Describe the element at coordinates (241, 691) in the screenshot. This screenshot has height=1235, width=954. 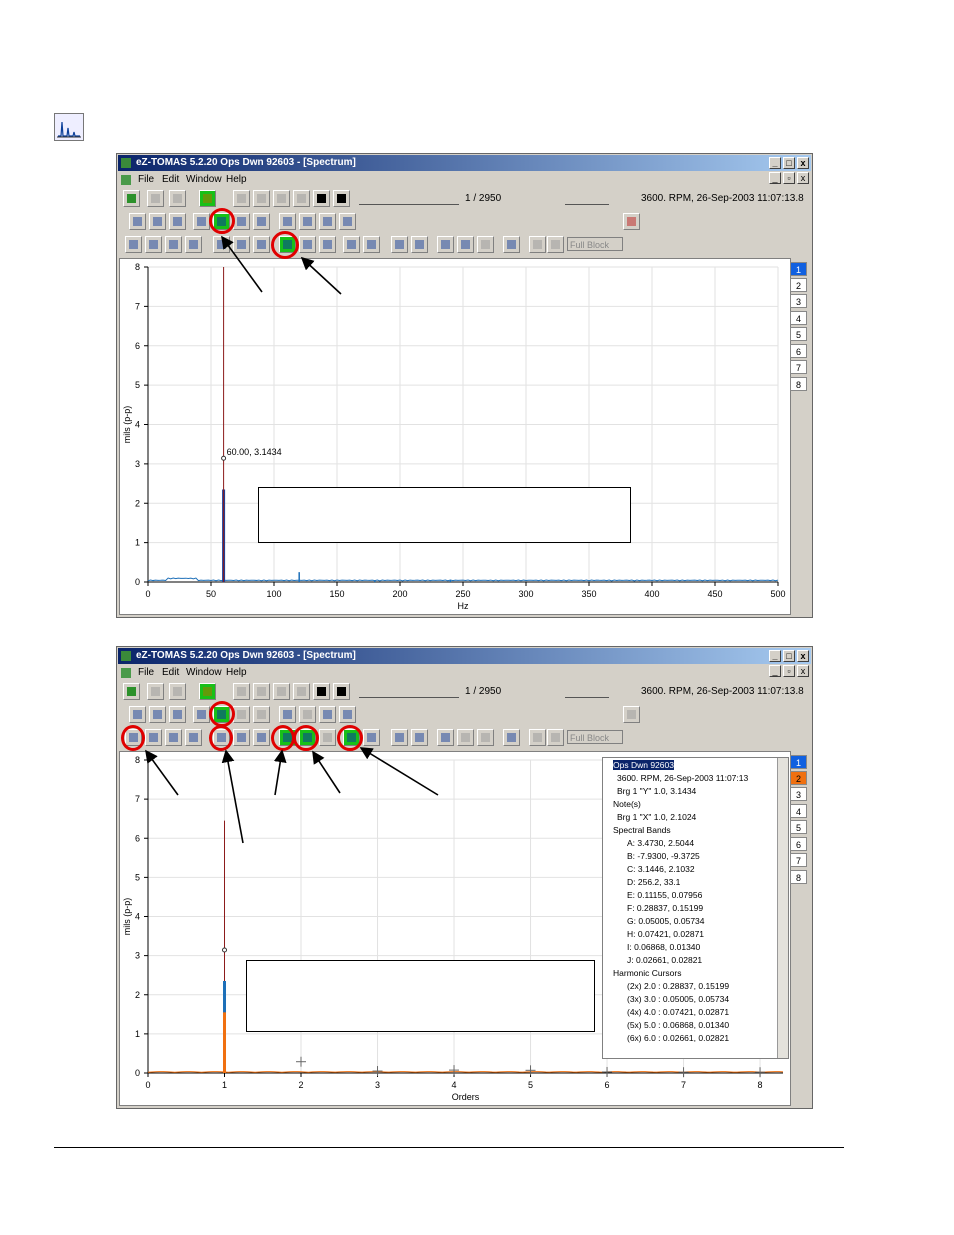
I see `rewind-button` at that location.